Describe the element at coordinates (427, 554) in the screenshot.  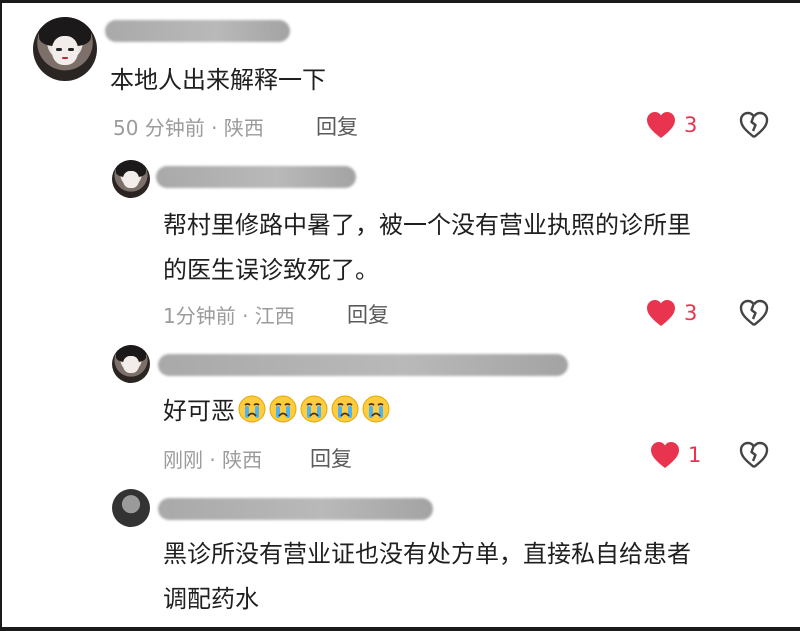
I see `comment-text-line1: 黑诊所没有营业证也没有处方单，直接私自给患者` at that location.